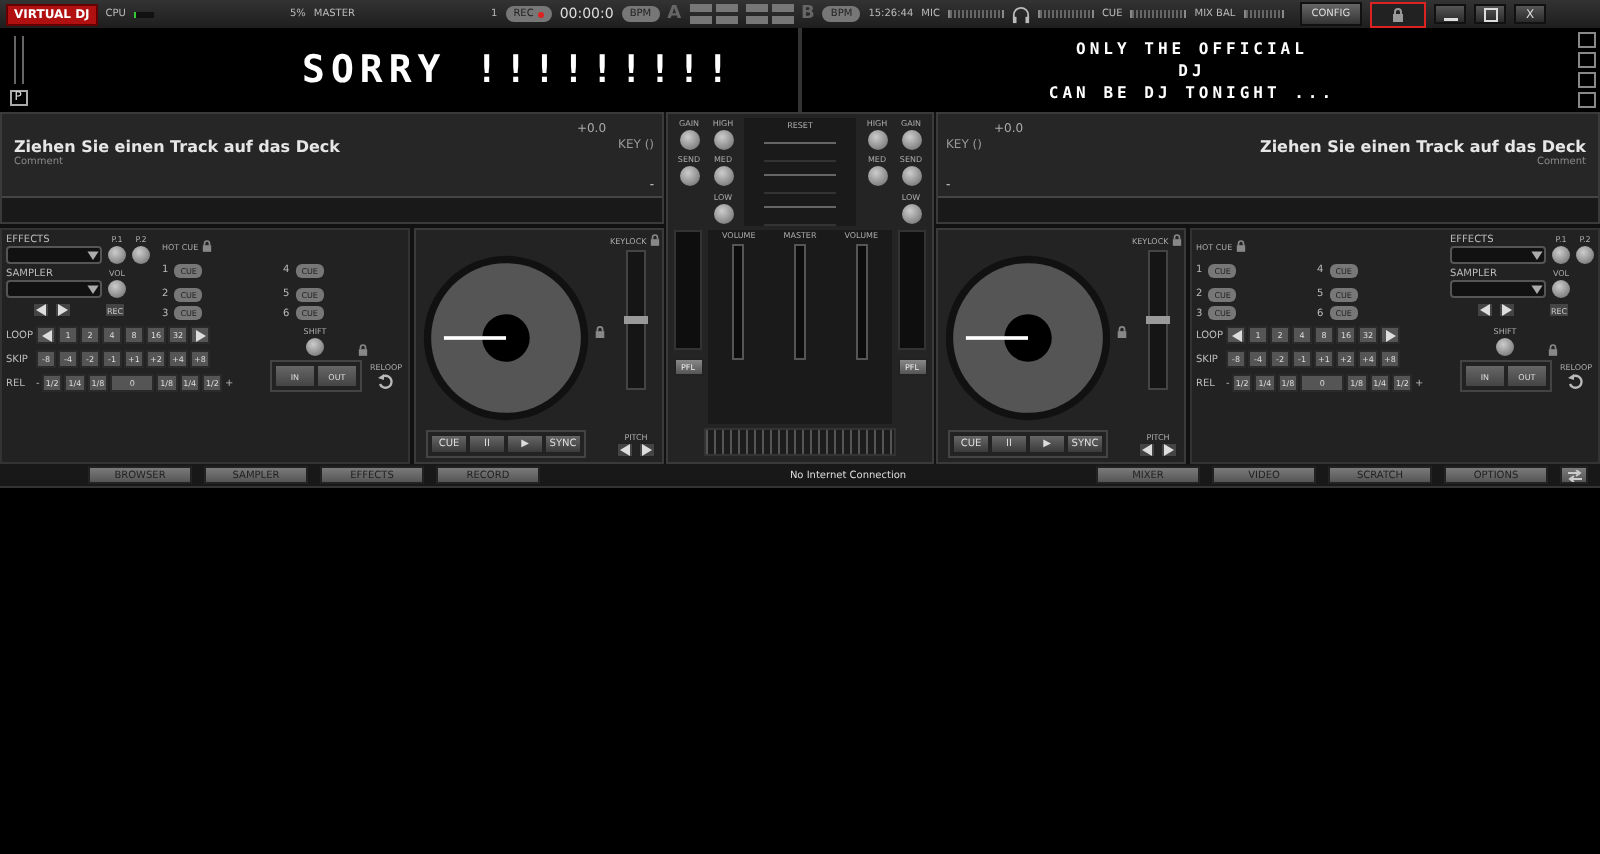 Image resolution: width=1600 pixels, height=854 pixels. I want to click on maximize-button, so click(1490, 14).